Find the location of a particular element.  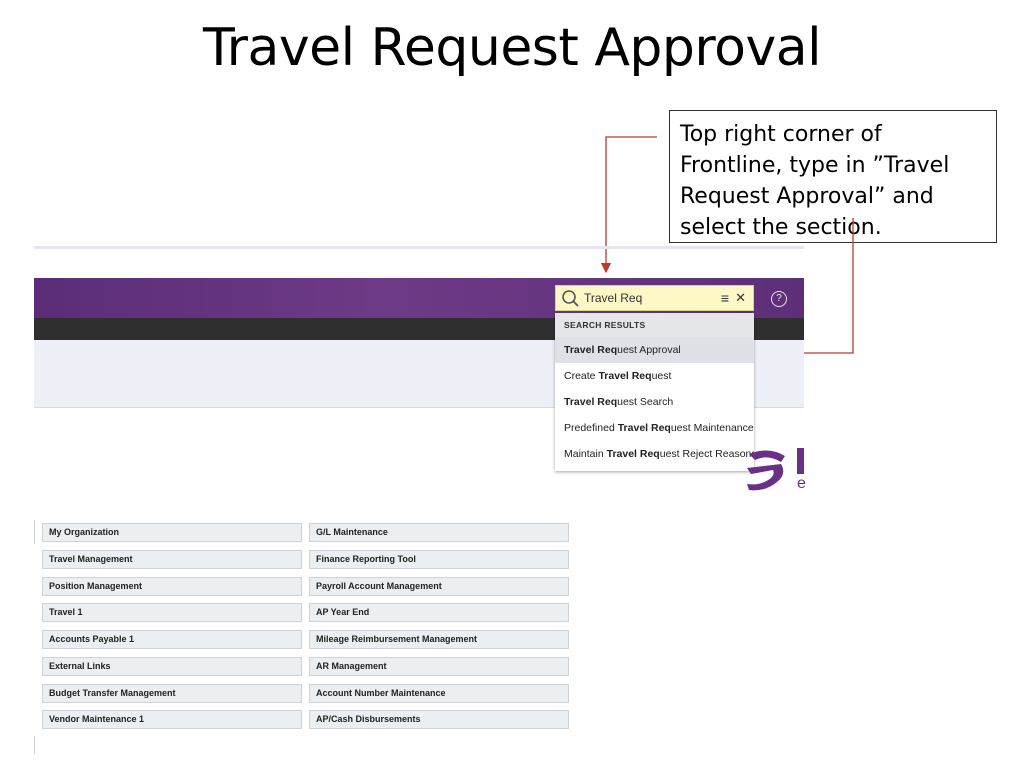

menu-tile-travel-management: Travel Management is located at coordinates (172, 559).